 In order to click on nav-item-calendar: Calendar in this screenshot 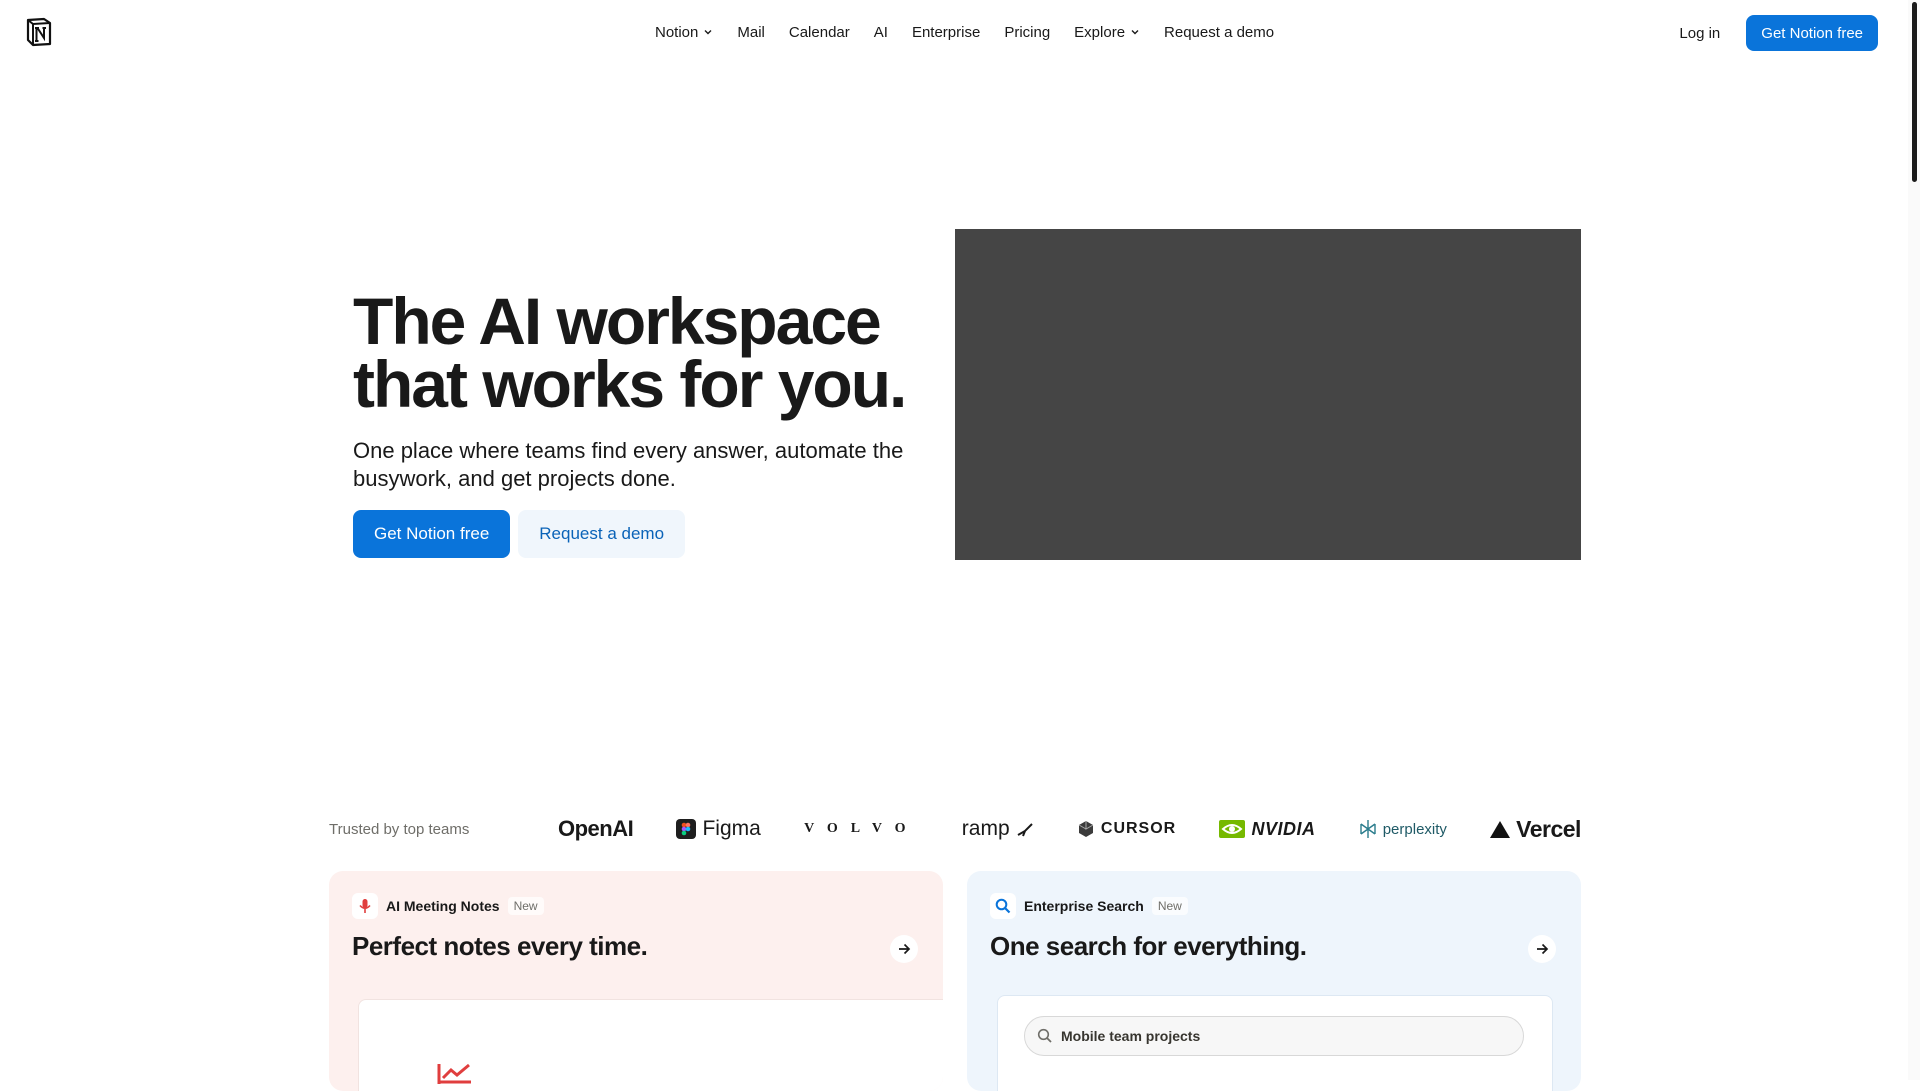, I will do `click(819, 32)`.